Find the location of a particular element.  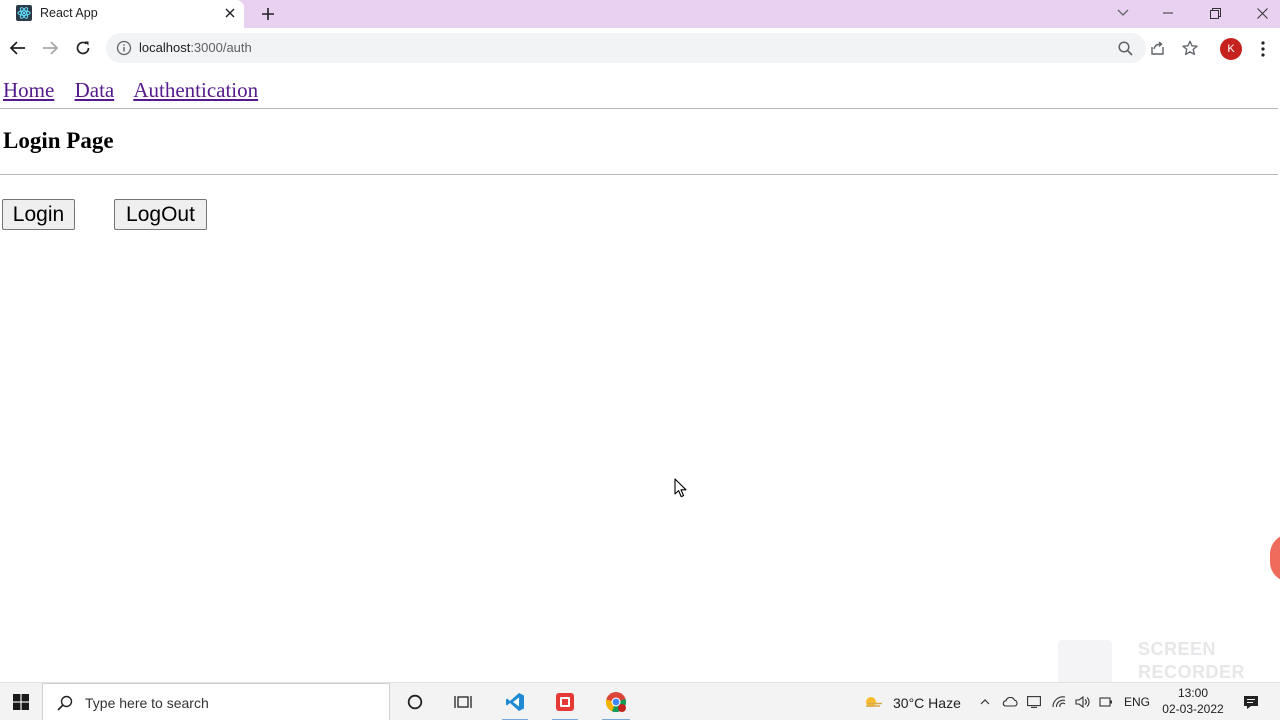

watermark-line: RECORDER is located at coordinates (1192, 672).